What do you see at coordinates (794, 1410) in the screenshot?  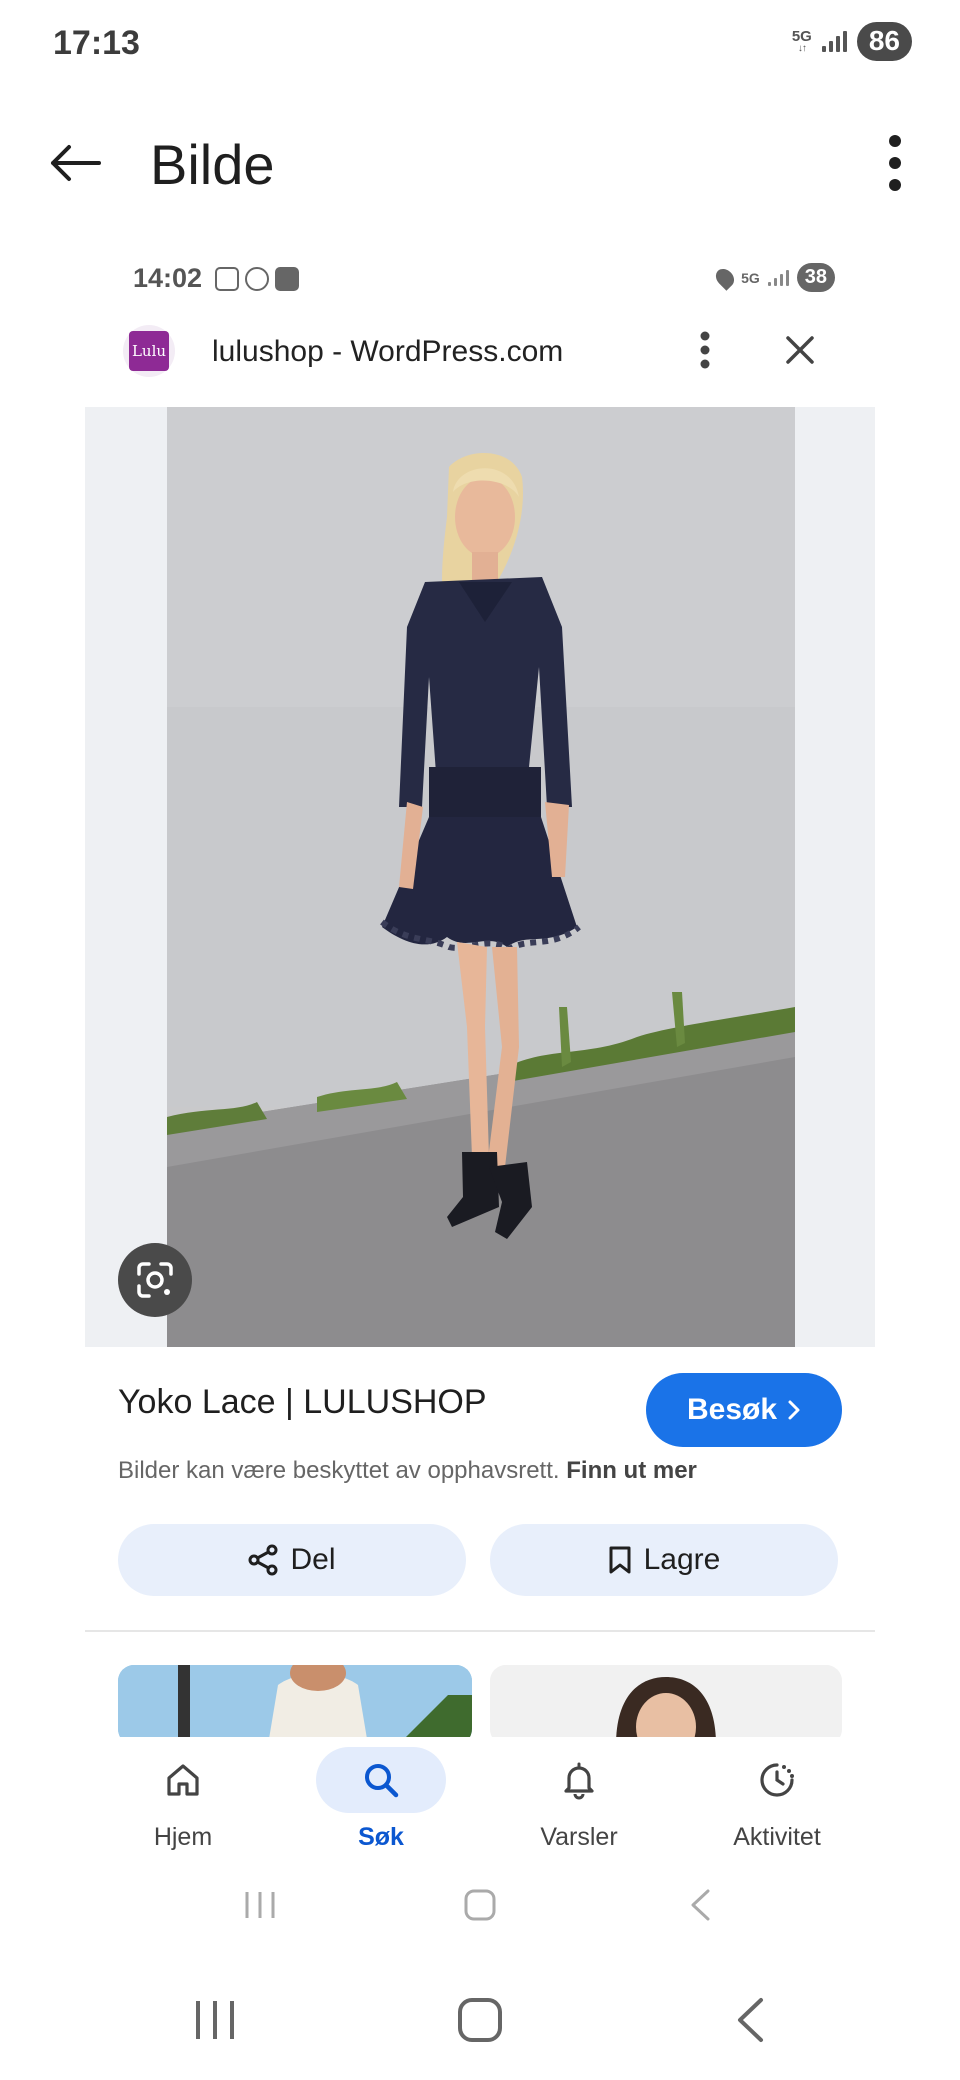 I see `chevron-right-icon` at bounding box center [794, 1410].